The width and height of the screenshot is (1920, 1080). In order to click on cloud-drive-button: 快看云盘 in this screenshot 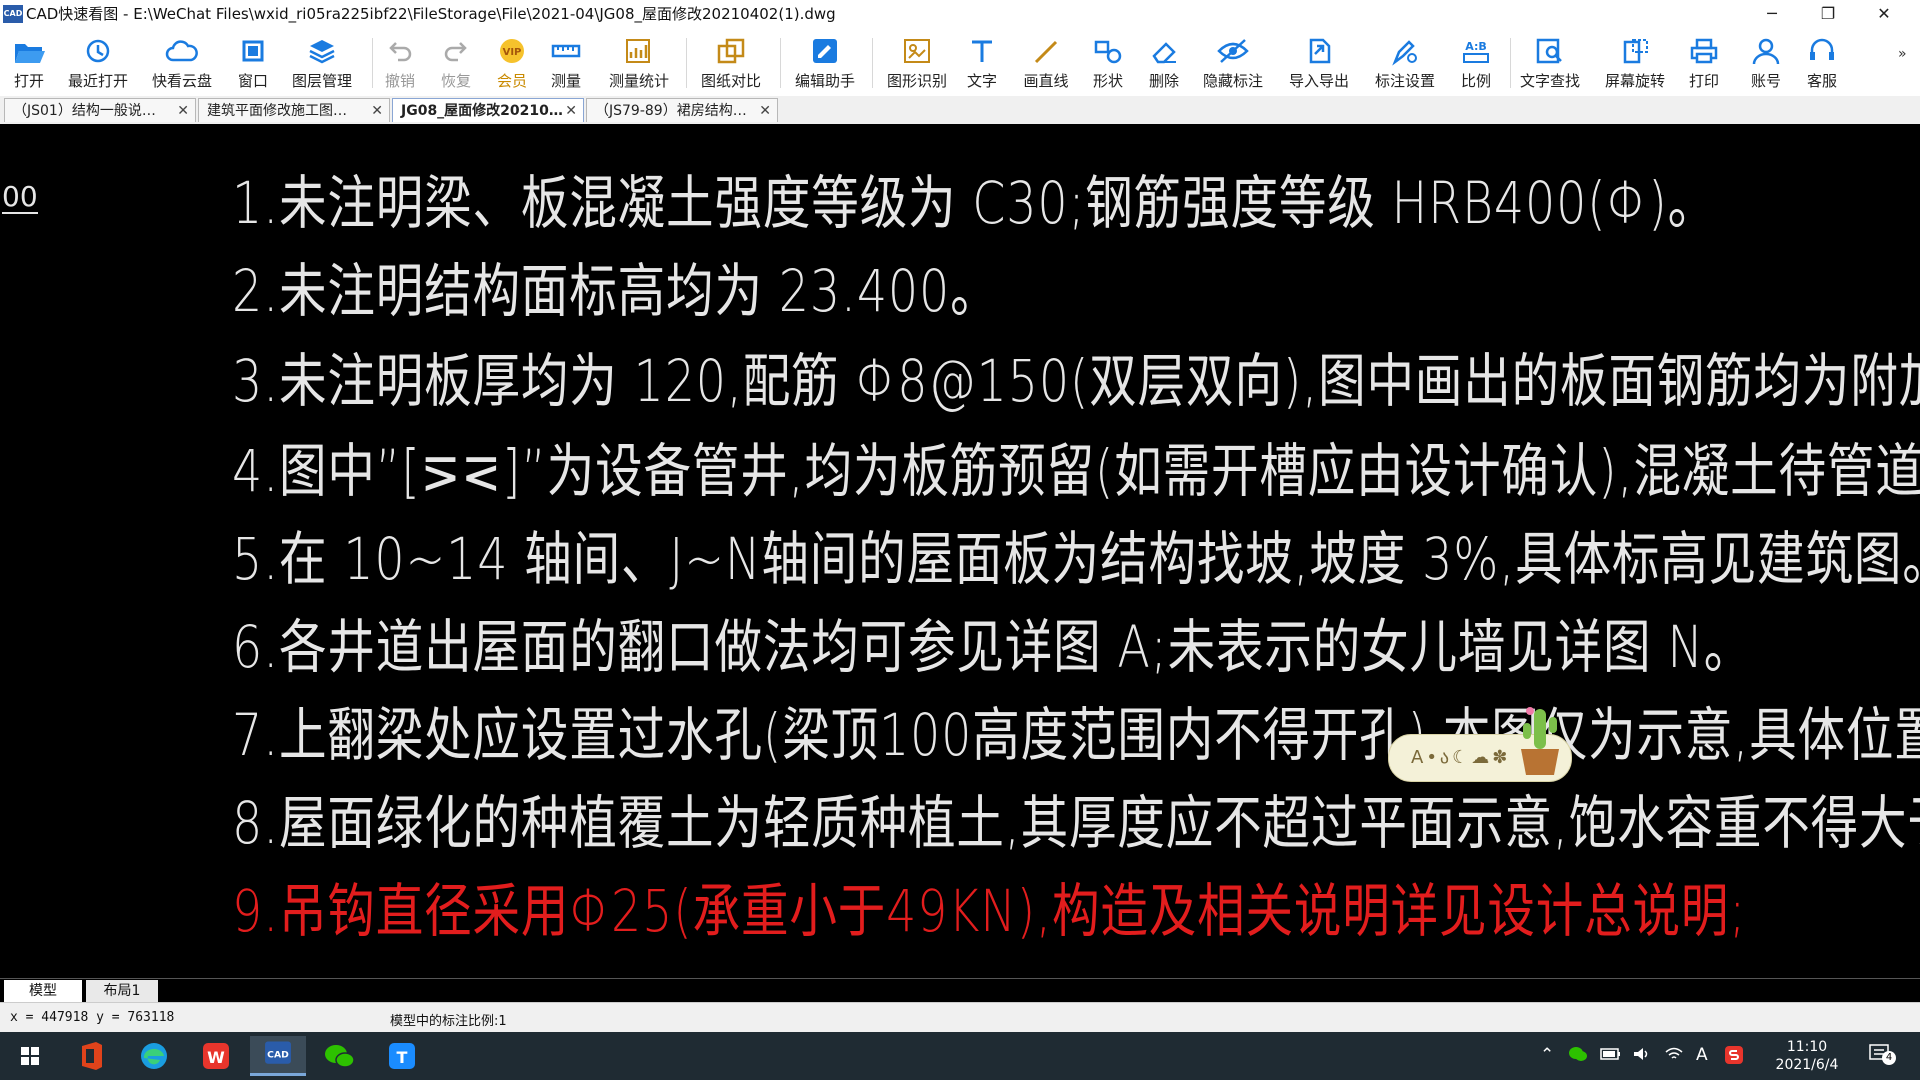, I will do `click(182, 63)`.